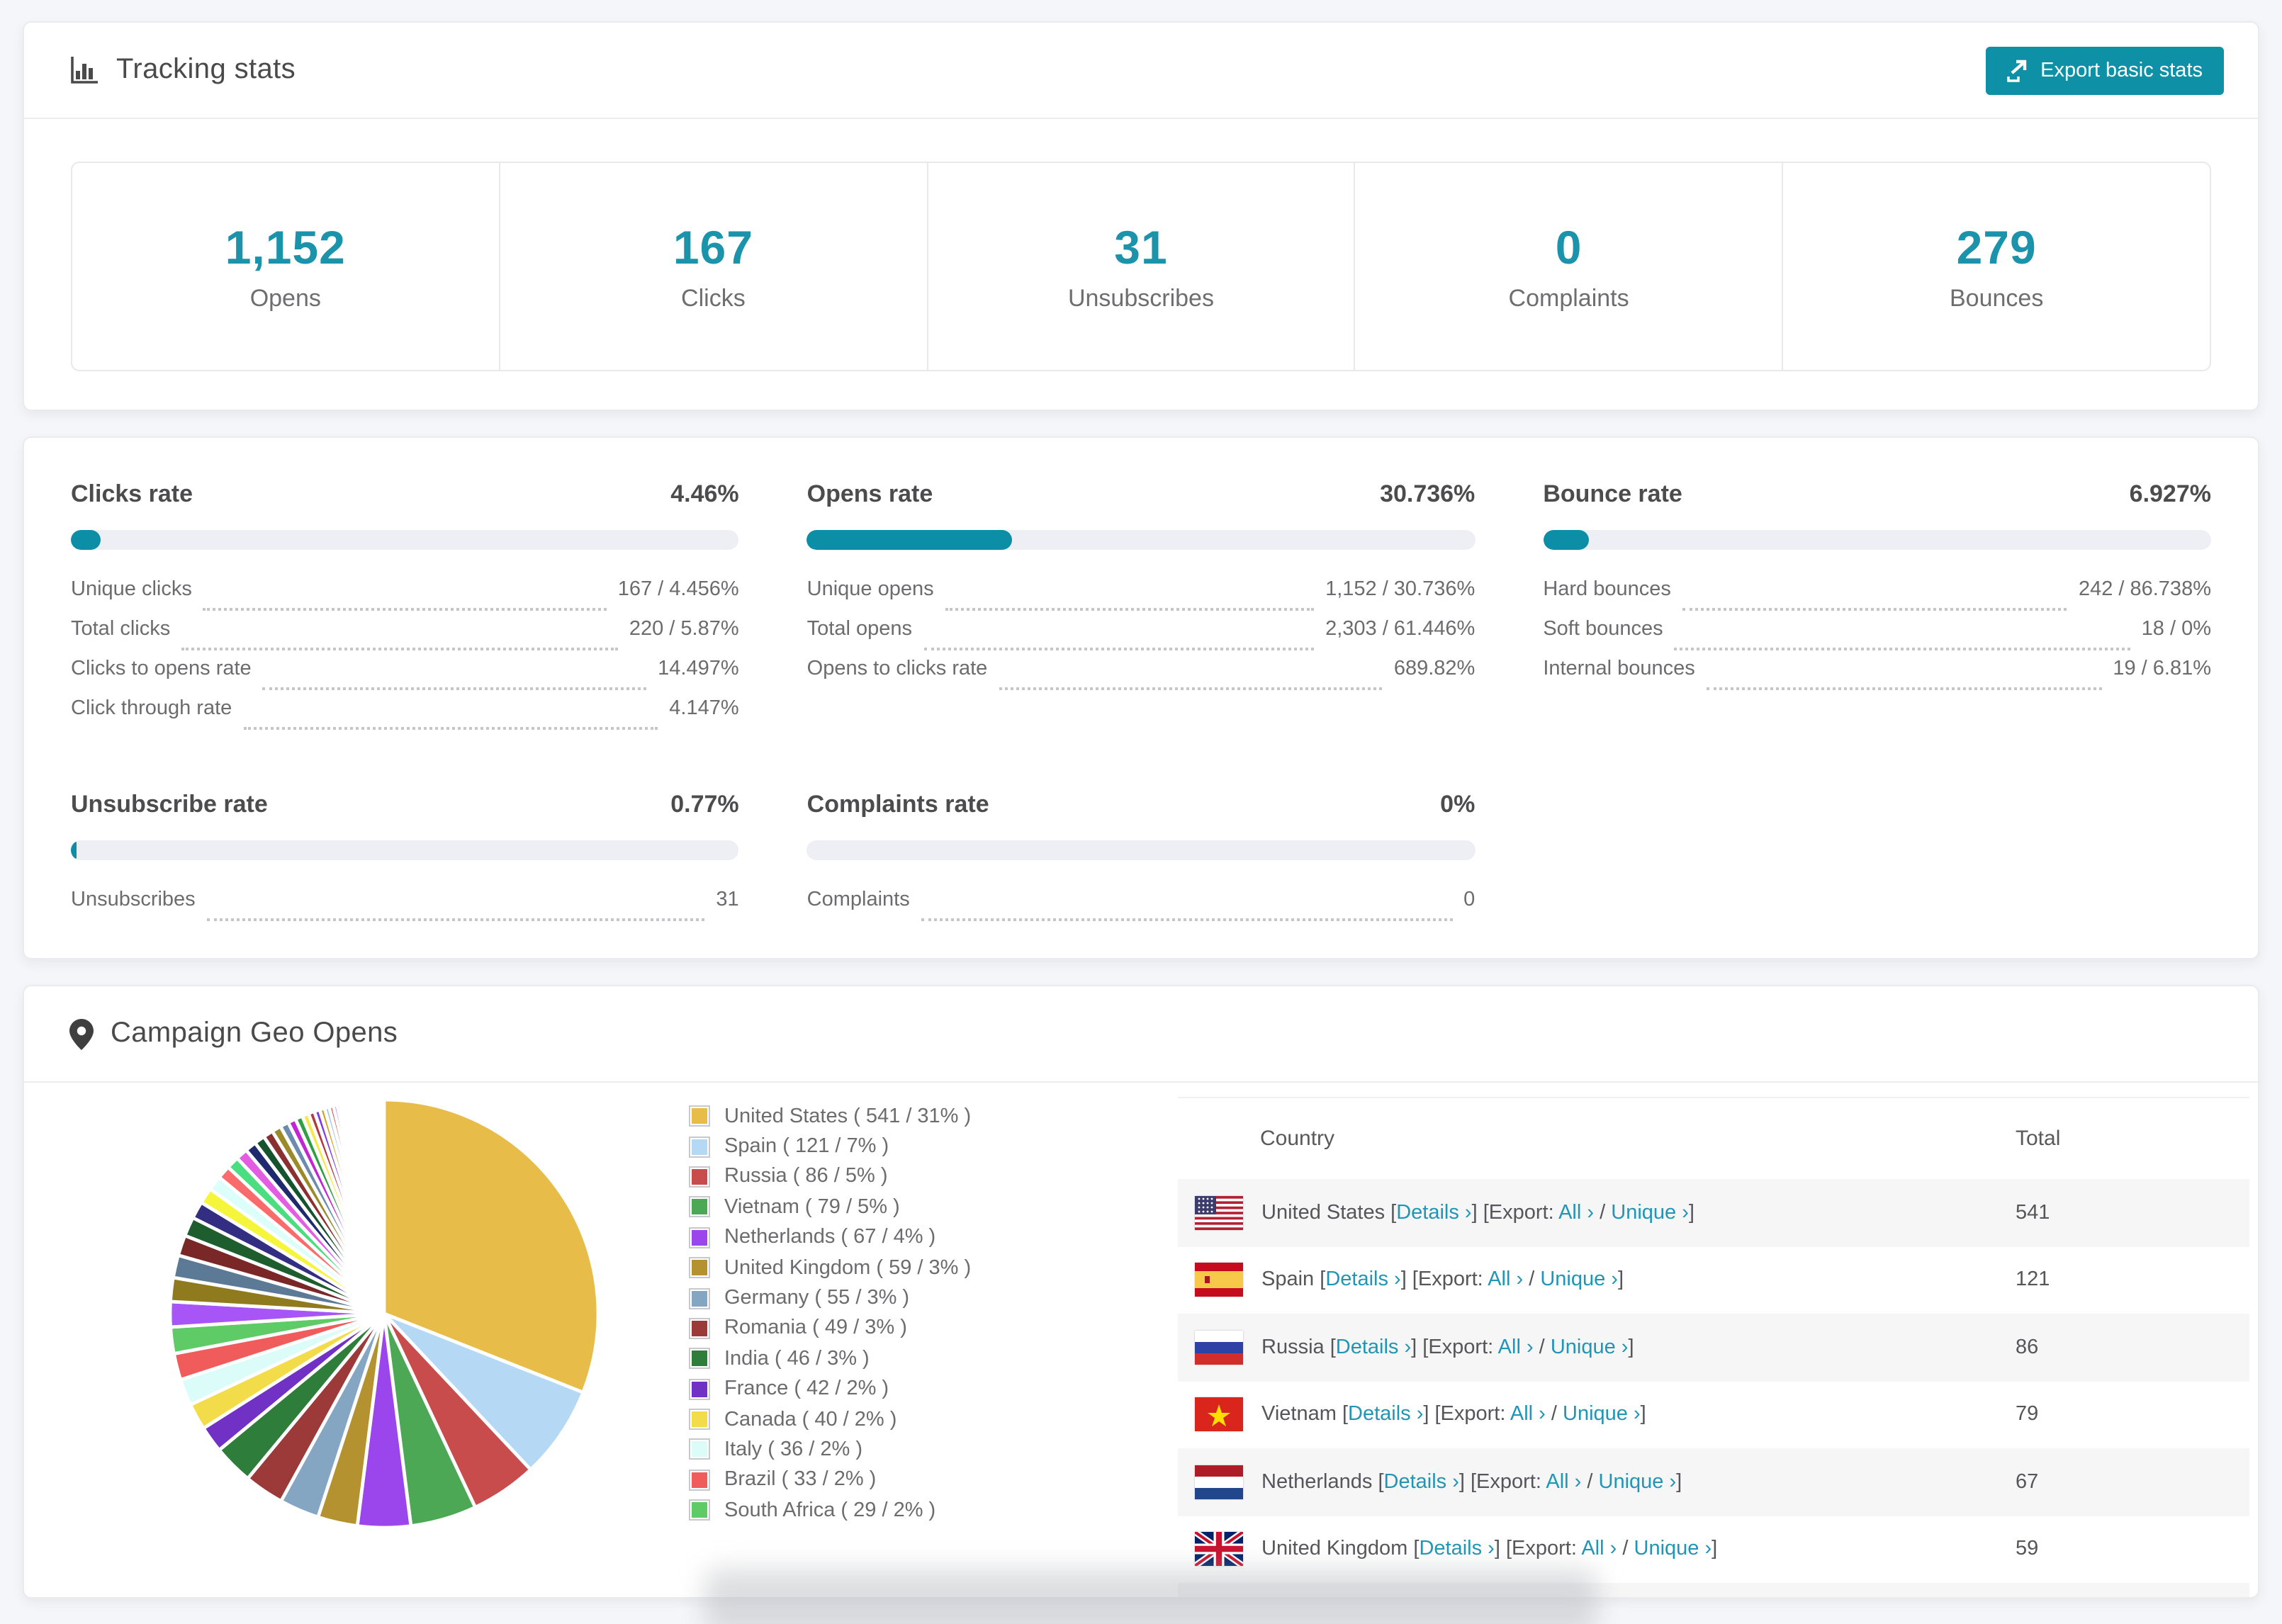 The image size is (2282, 1624). What do you see at coordinates (133, 900) in the screenshot?
I see `rate-row-label: Unsubscribes` at bounding box center [133, 900].